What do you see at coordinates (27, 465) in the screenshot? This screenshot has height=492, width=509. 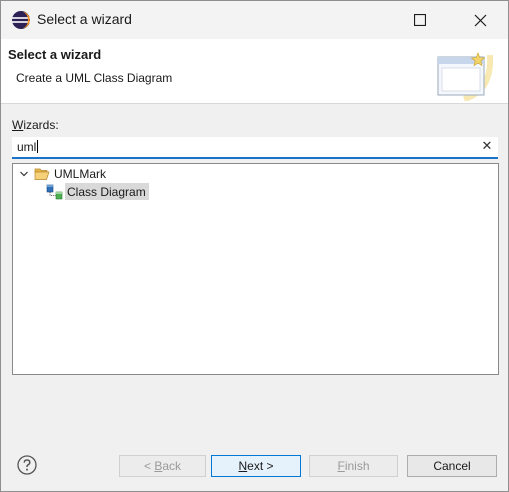 I see `help-icon` at bounding box center [27, 465].